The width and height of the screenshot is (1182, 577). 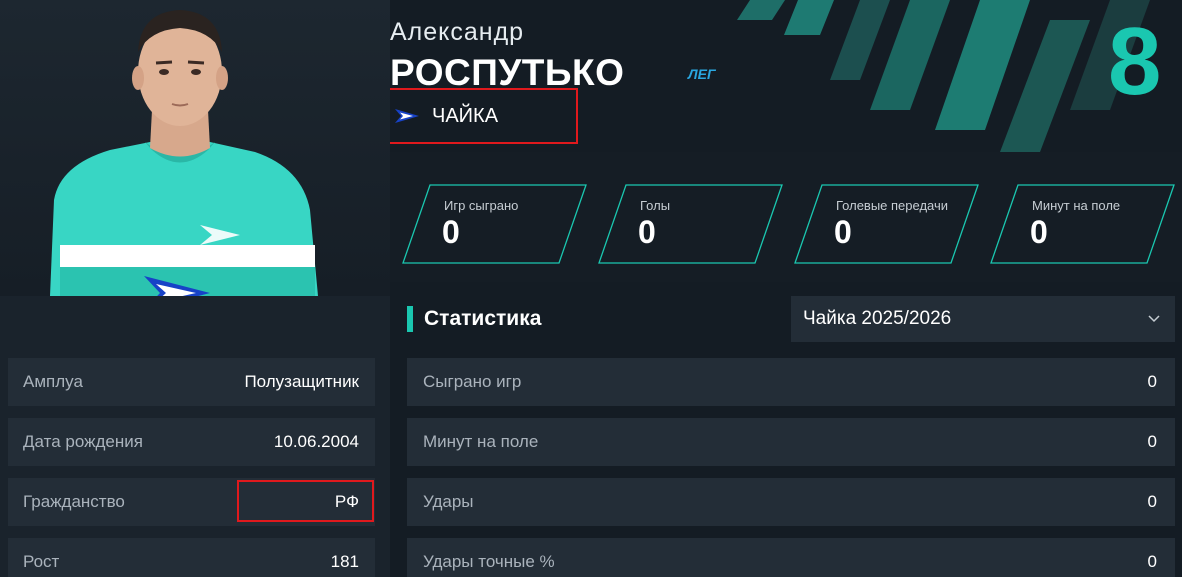 I want to click on stat-card-minutes: Минут на поле 0, so click(x=1082, y=224).